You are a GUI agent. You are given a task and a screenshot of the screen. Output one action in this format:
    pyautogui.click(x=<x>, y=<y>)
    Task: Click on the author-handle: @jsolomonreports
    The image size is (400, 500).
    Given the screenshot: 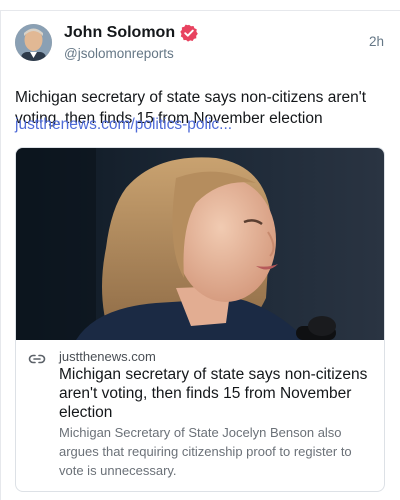 What is the action you would take?
    pyautogui.click(x=119, y=53)
    